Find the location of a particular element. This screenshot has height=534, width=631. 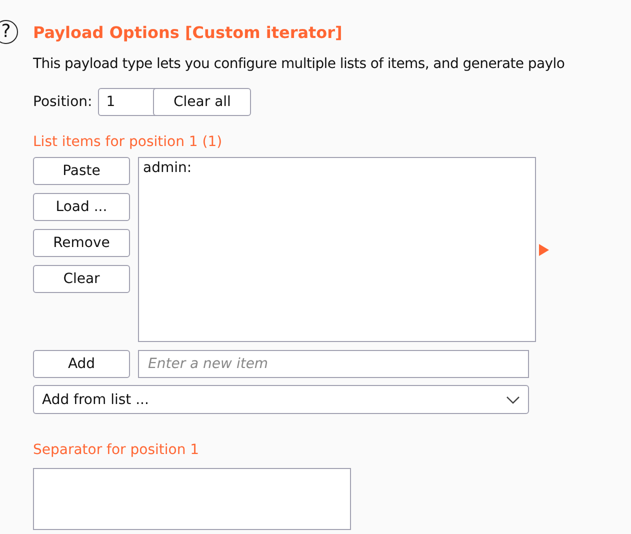

separator-field is located at coordinates (192, 499).